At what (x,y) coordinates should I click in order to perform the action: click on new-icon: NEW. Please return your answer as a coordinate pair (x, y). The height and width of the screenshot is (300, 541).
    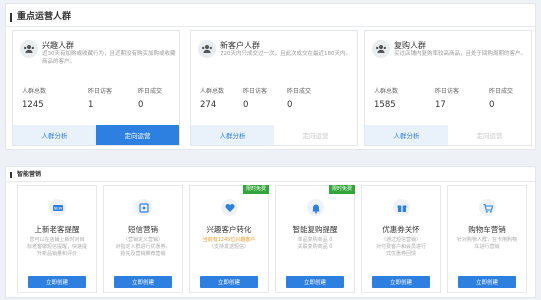
    Looking at the image, I should click on (57, 207).